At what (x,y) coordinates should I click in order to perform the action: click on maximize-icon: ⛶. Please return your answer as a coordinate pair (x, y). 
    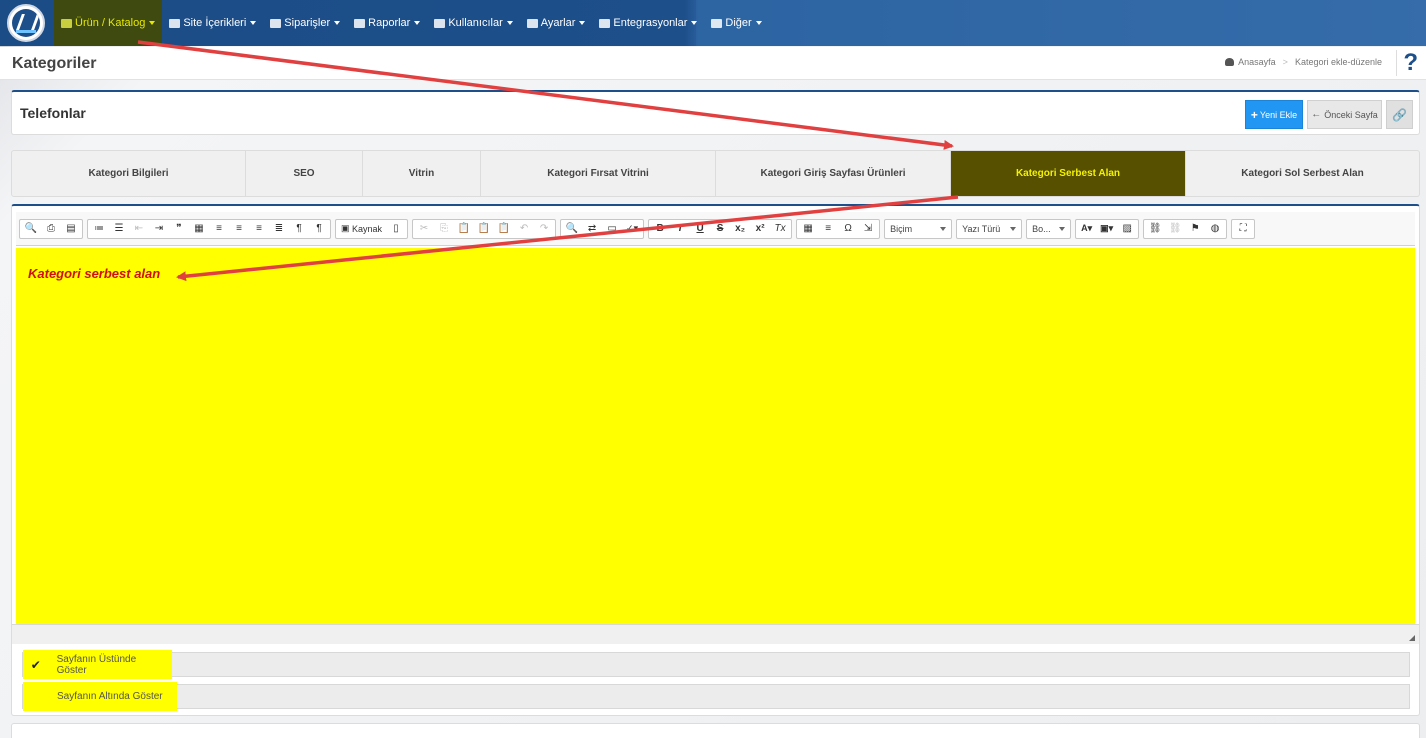
    Looking at the image, I should click on (1243, 229).